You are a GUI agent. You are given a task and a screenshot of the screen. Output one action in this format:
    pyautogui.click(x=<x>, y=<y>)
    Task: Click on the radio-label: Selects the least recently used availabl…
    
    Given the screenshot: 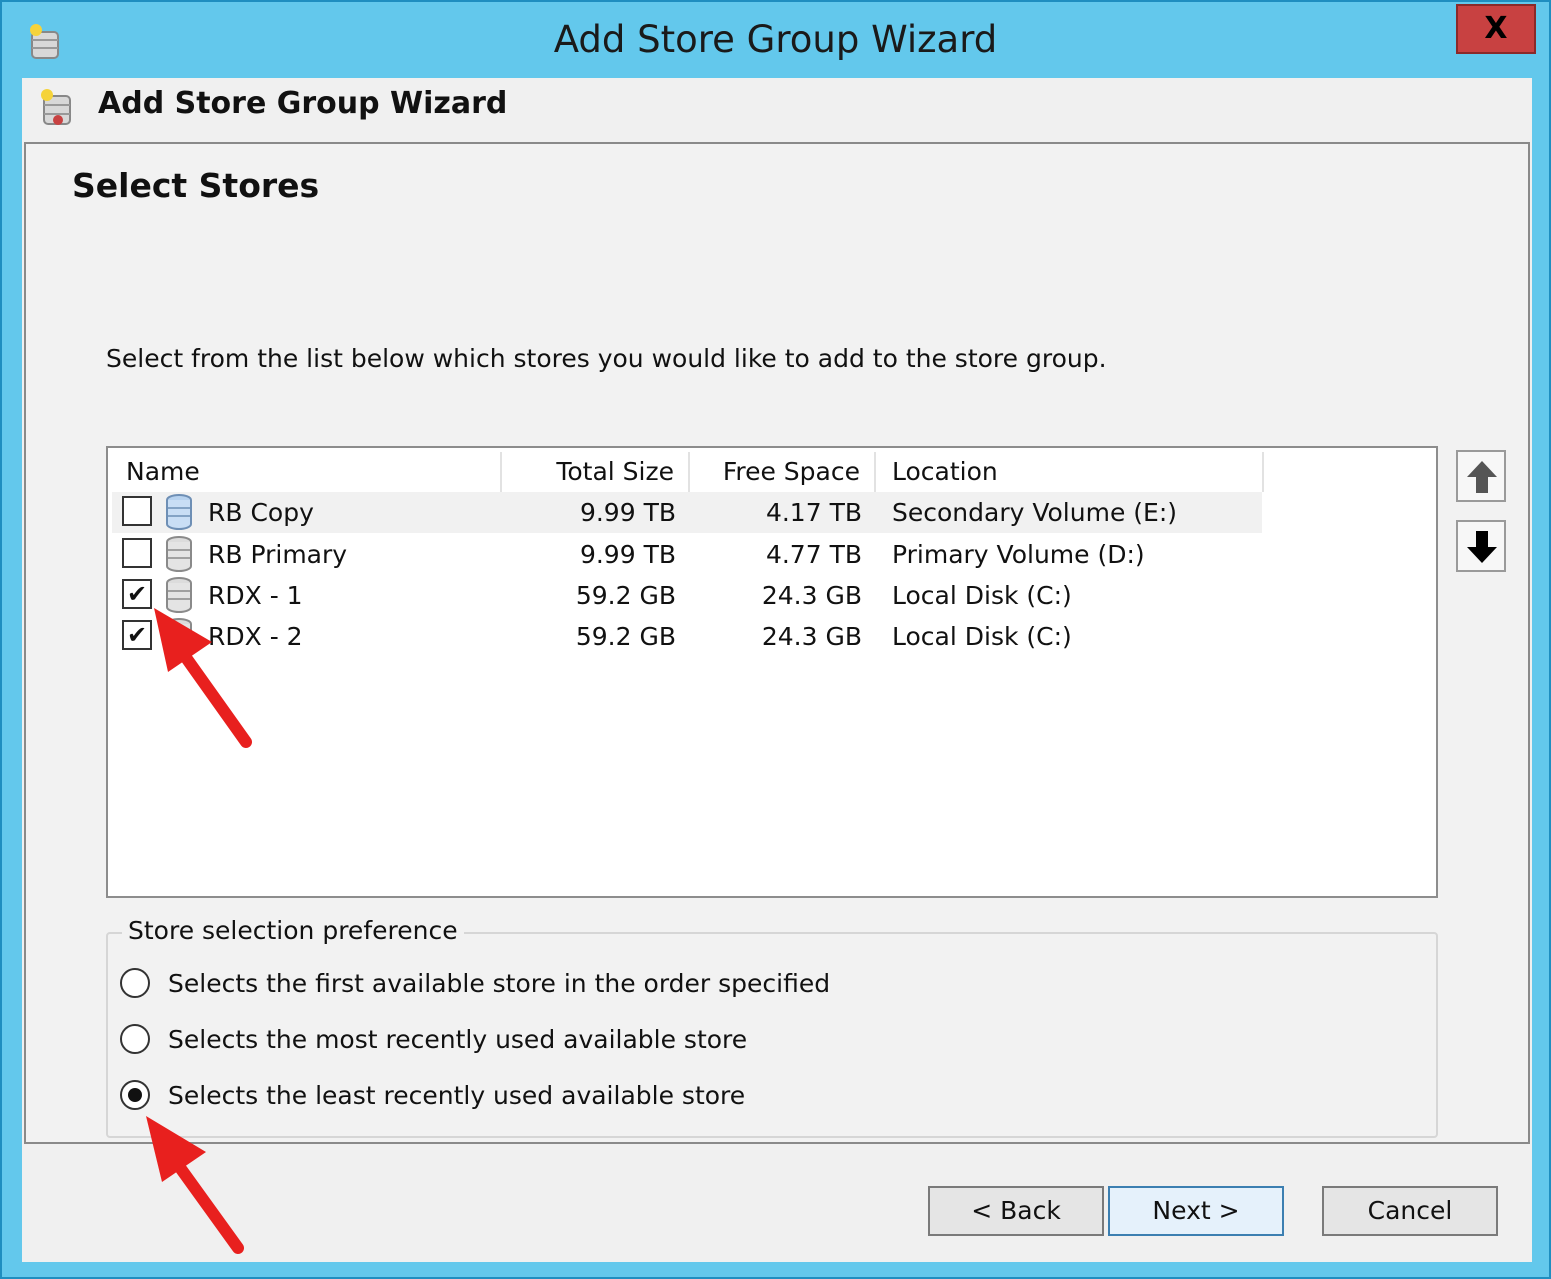 What is the action you would take?
    pyautogui.click(x=457, y=1095)
    